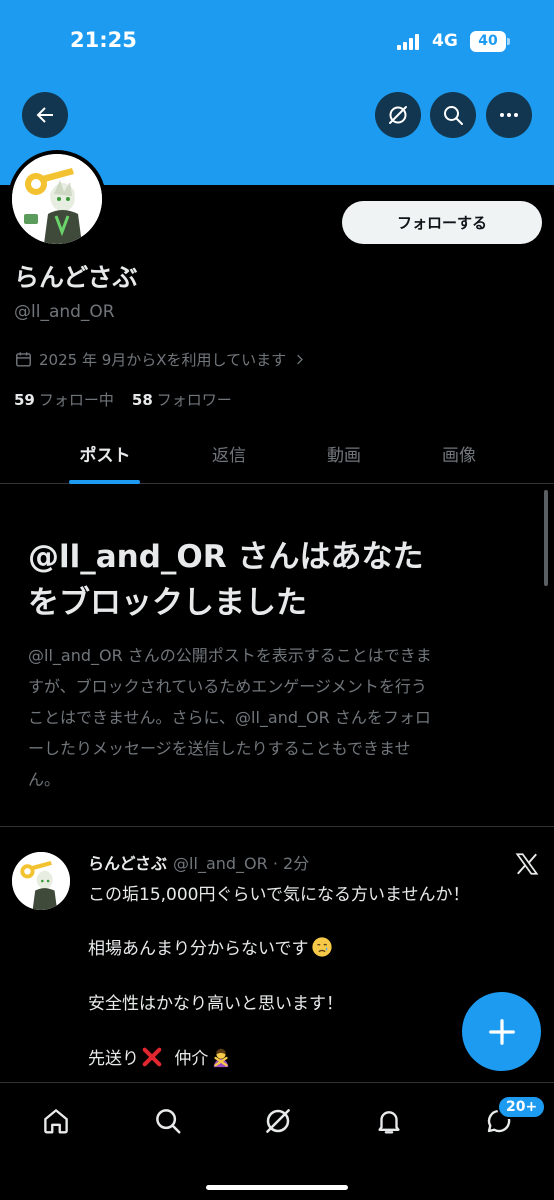  What do you see at coordinates (508, 41) in the screenshot?
I see `battery-tip` at bounding box center [508, 41].